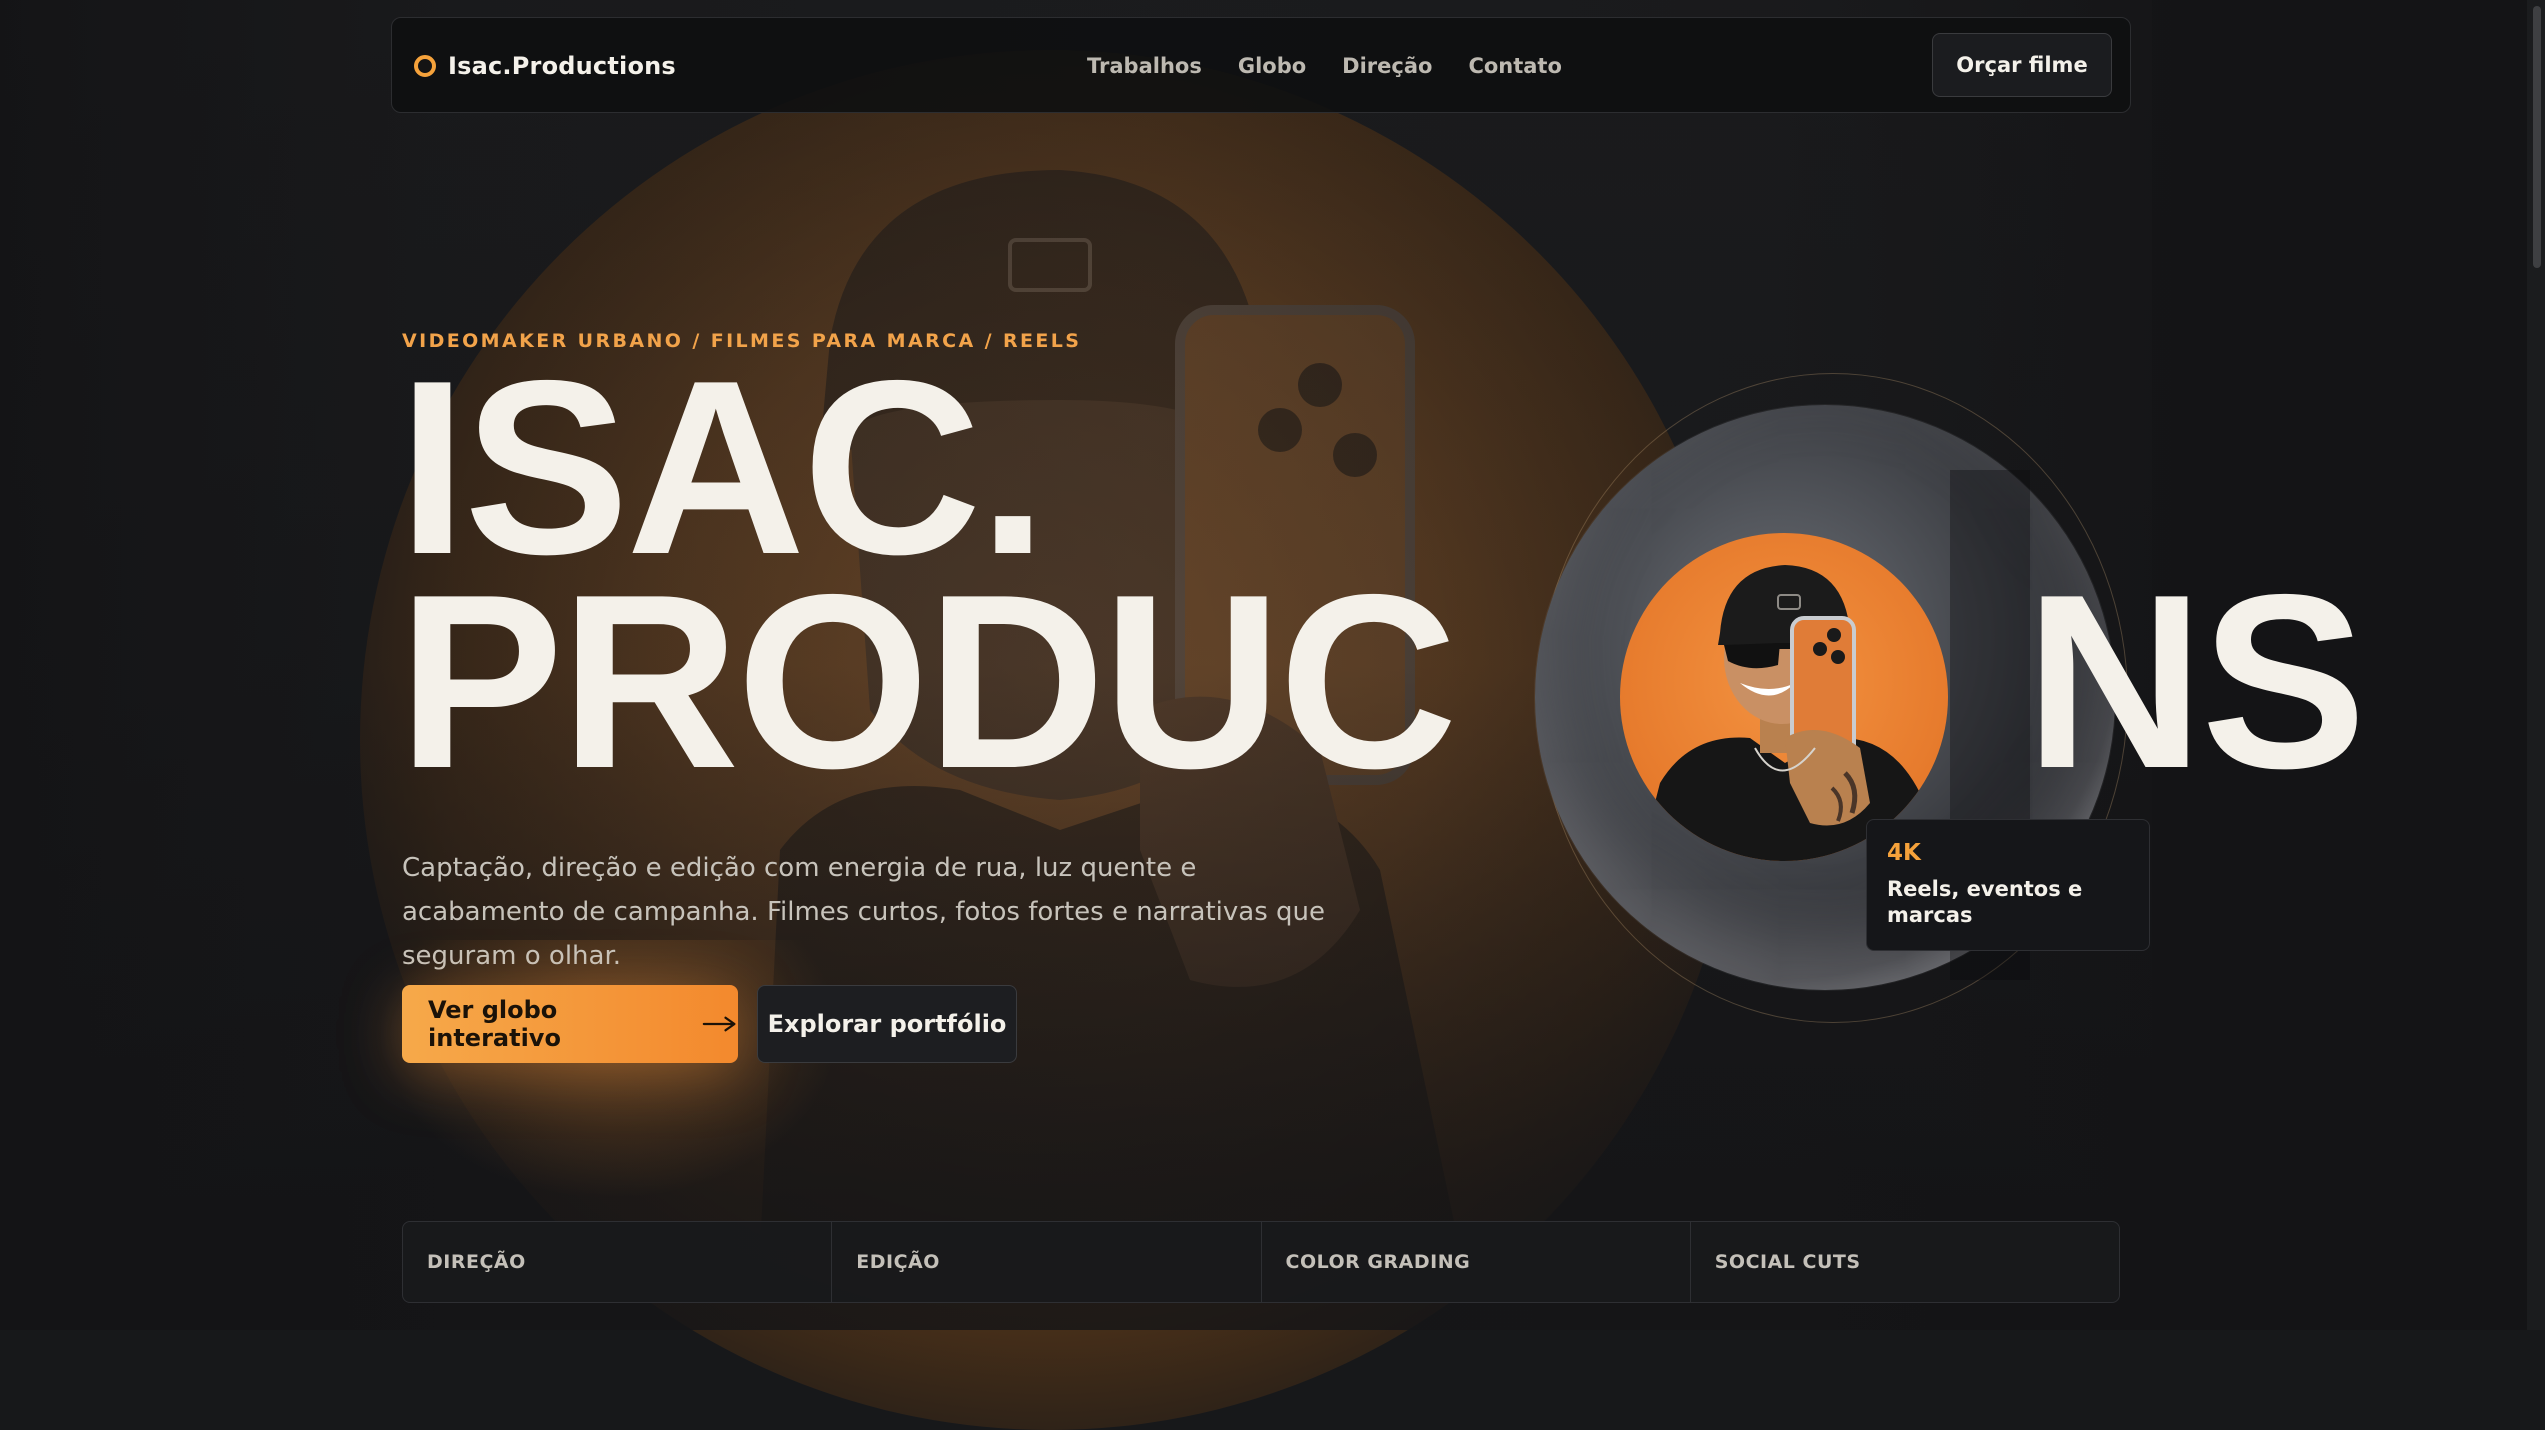 This screenshot has width=2545, height=1430. Describe the element at coordinates (2022, 65) in the screenshot. I see `quote-film-button: Orçar filme` at that location.